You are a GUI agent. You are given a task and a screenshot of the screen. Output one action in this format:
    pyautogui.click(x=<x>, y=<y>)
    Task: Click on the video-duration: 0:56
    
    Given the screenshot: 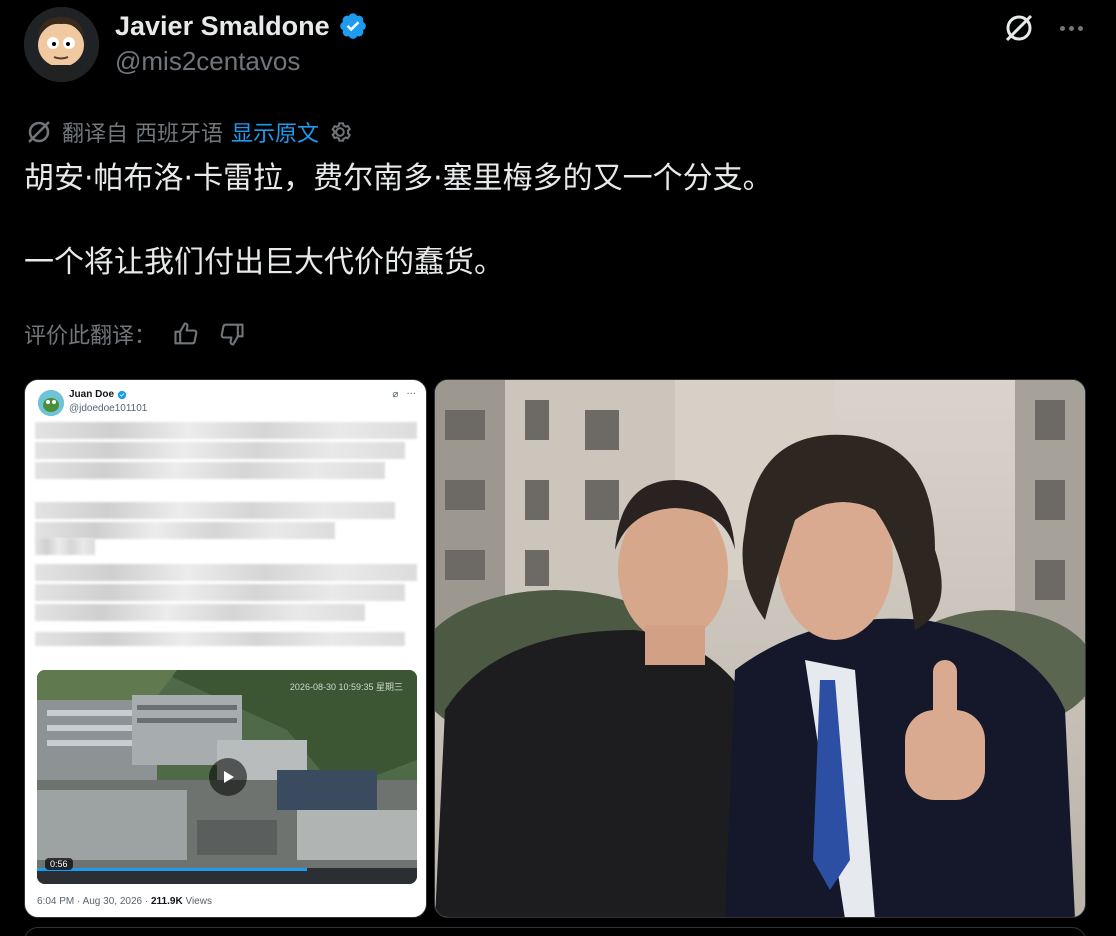 What is the action you would take?
    pyautogui.click(x=59, y=864)
    